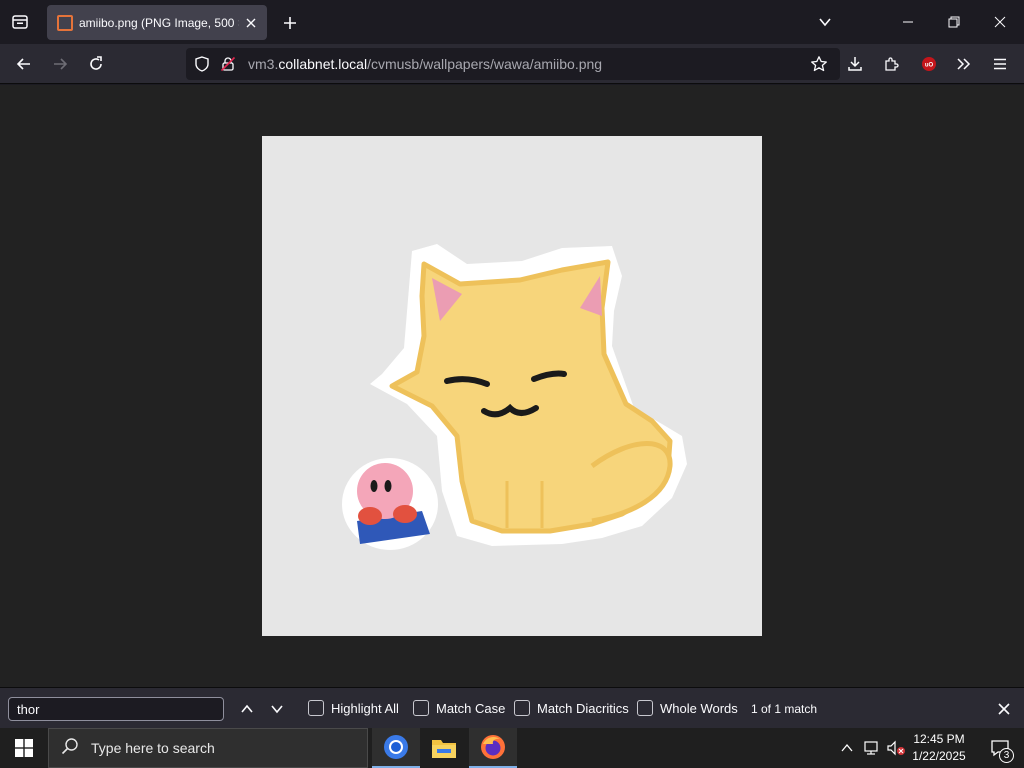  Describe the element at coordinates (485, 64) in the screenshot. I see `url-path: /cvmusb/wallpapers/wawa/amiibo.png` at that location.